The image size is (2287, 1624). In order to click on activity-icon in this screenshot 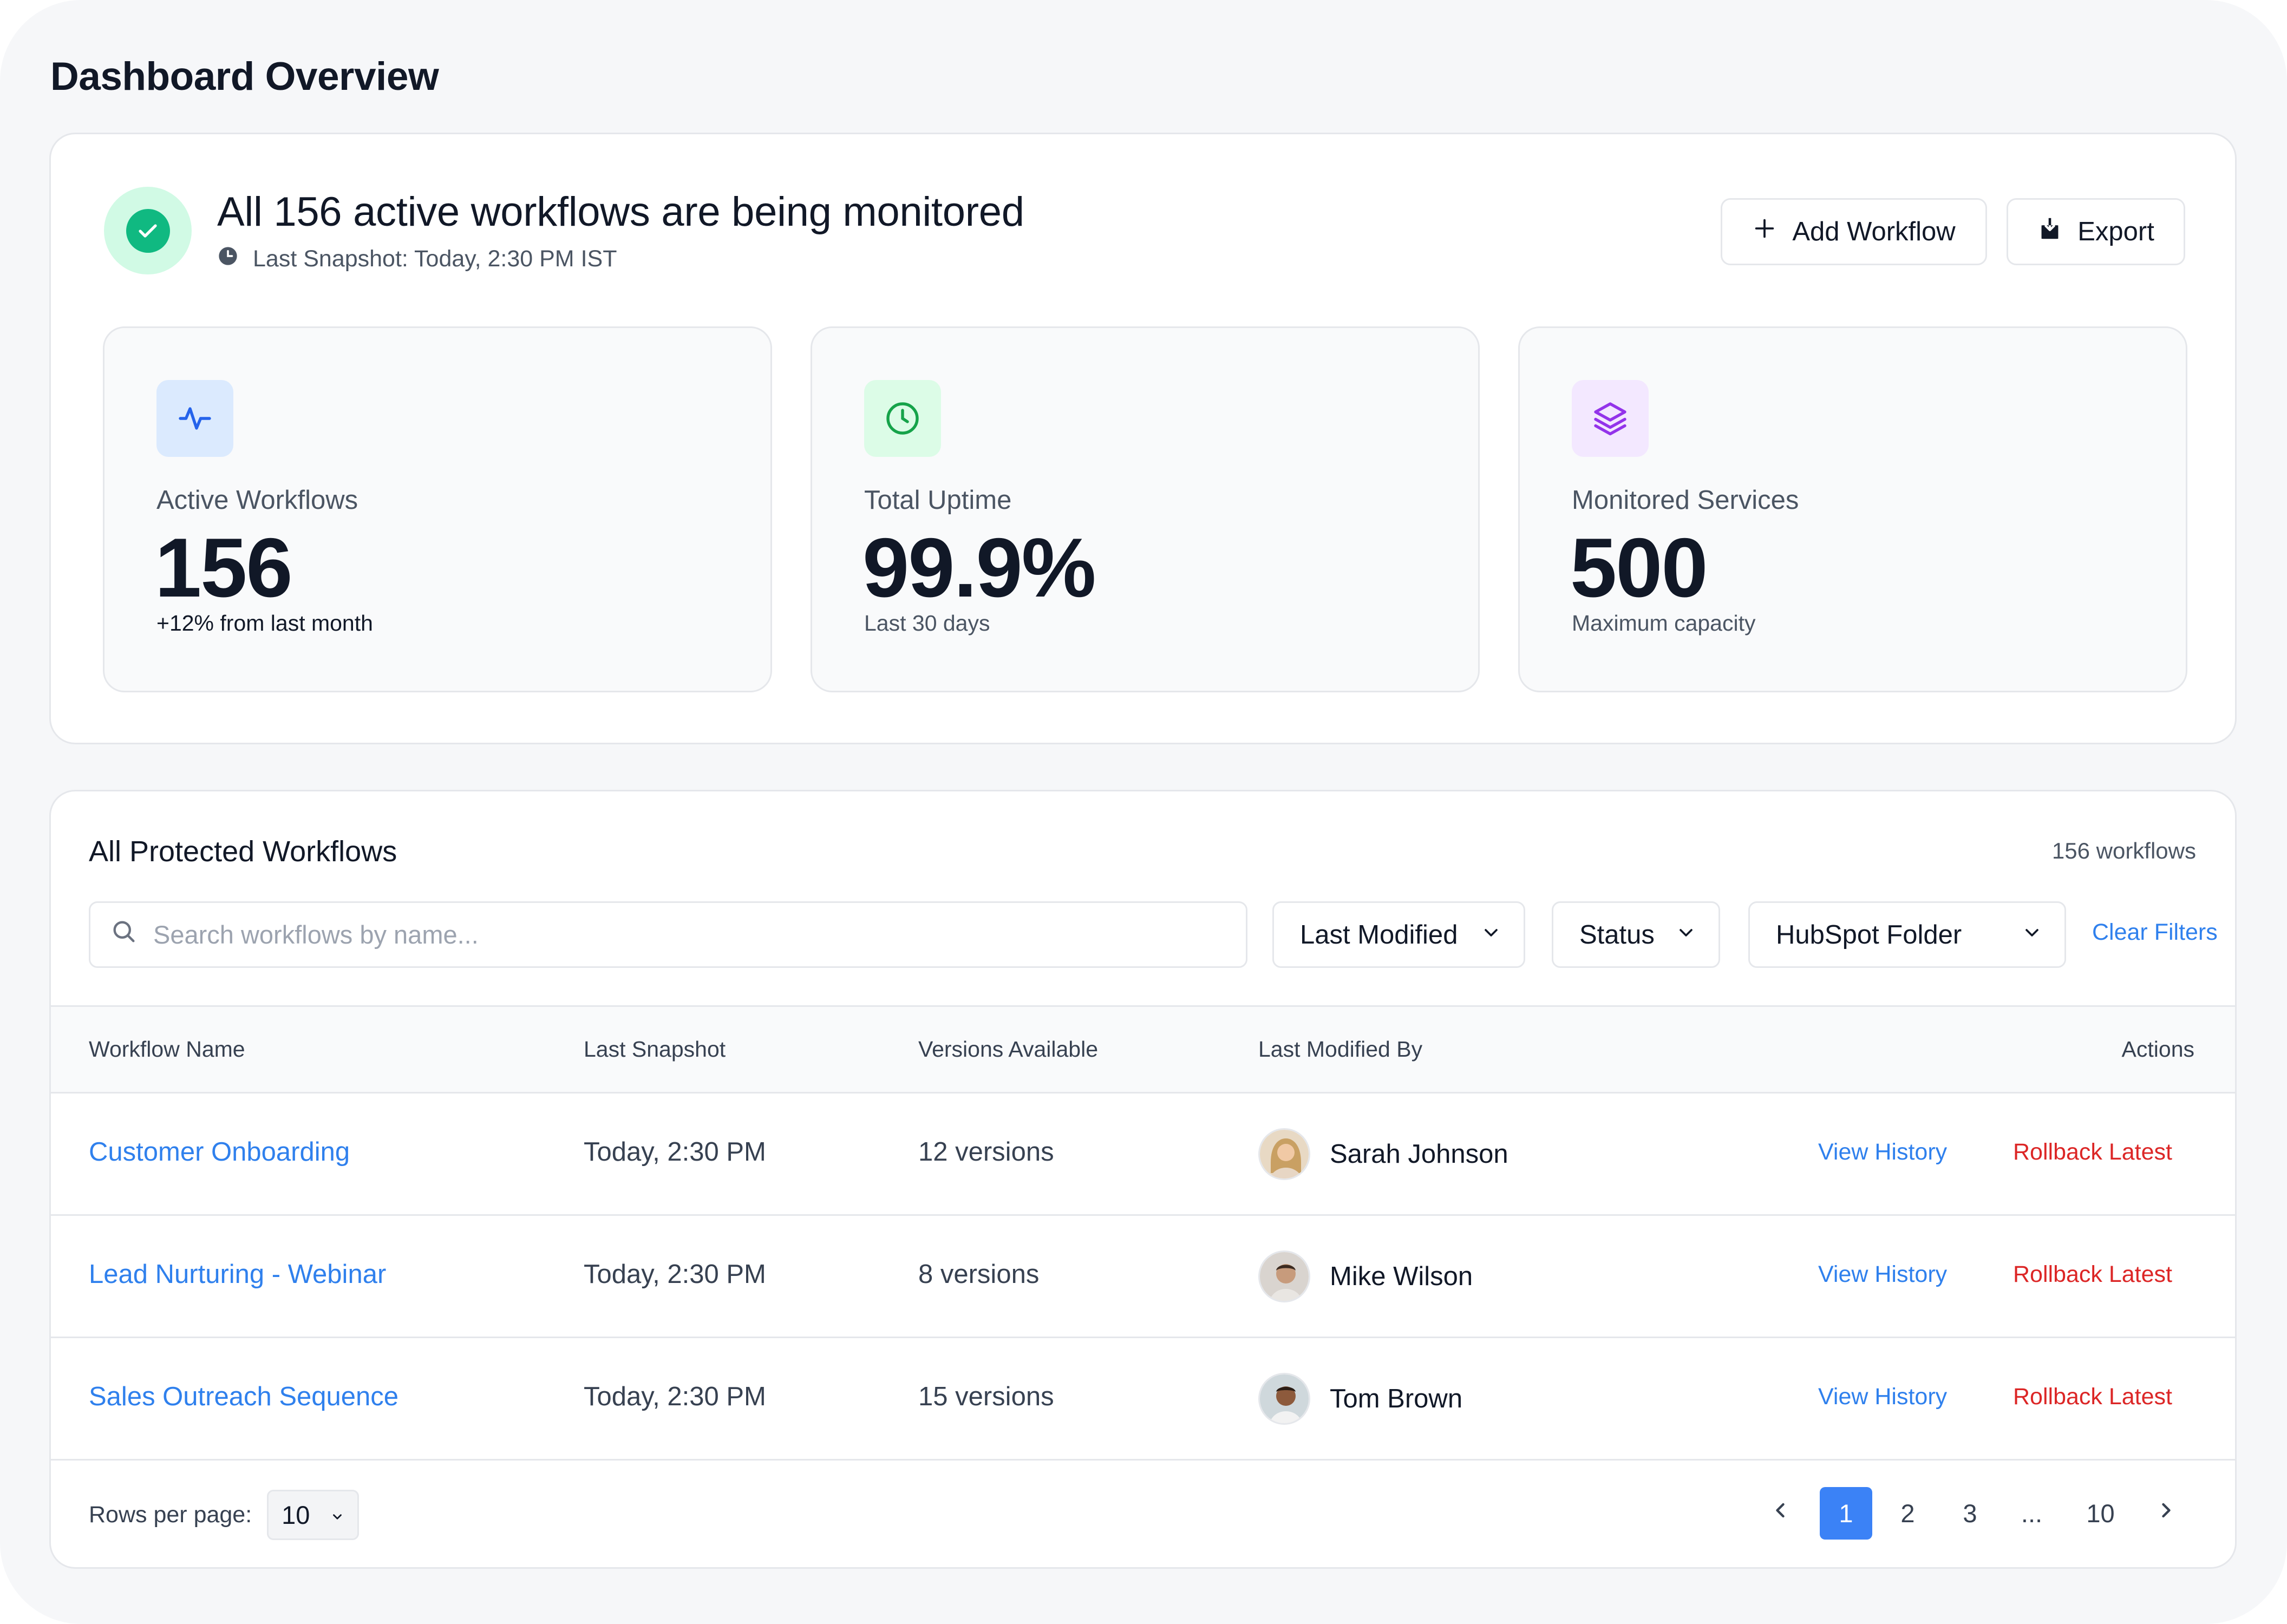, I will do `click(194, 419)`.